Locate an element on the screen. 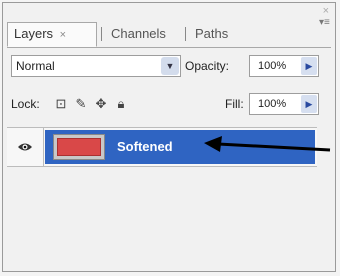  panel-menu-icon: ▾≡ is located at coordinates (326, 23).